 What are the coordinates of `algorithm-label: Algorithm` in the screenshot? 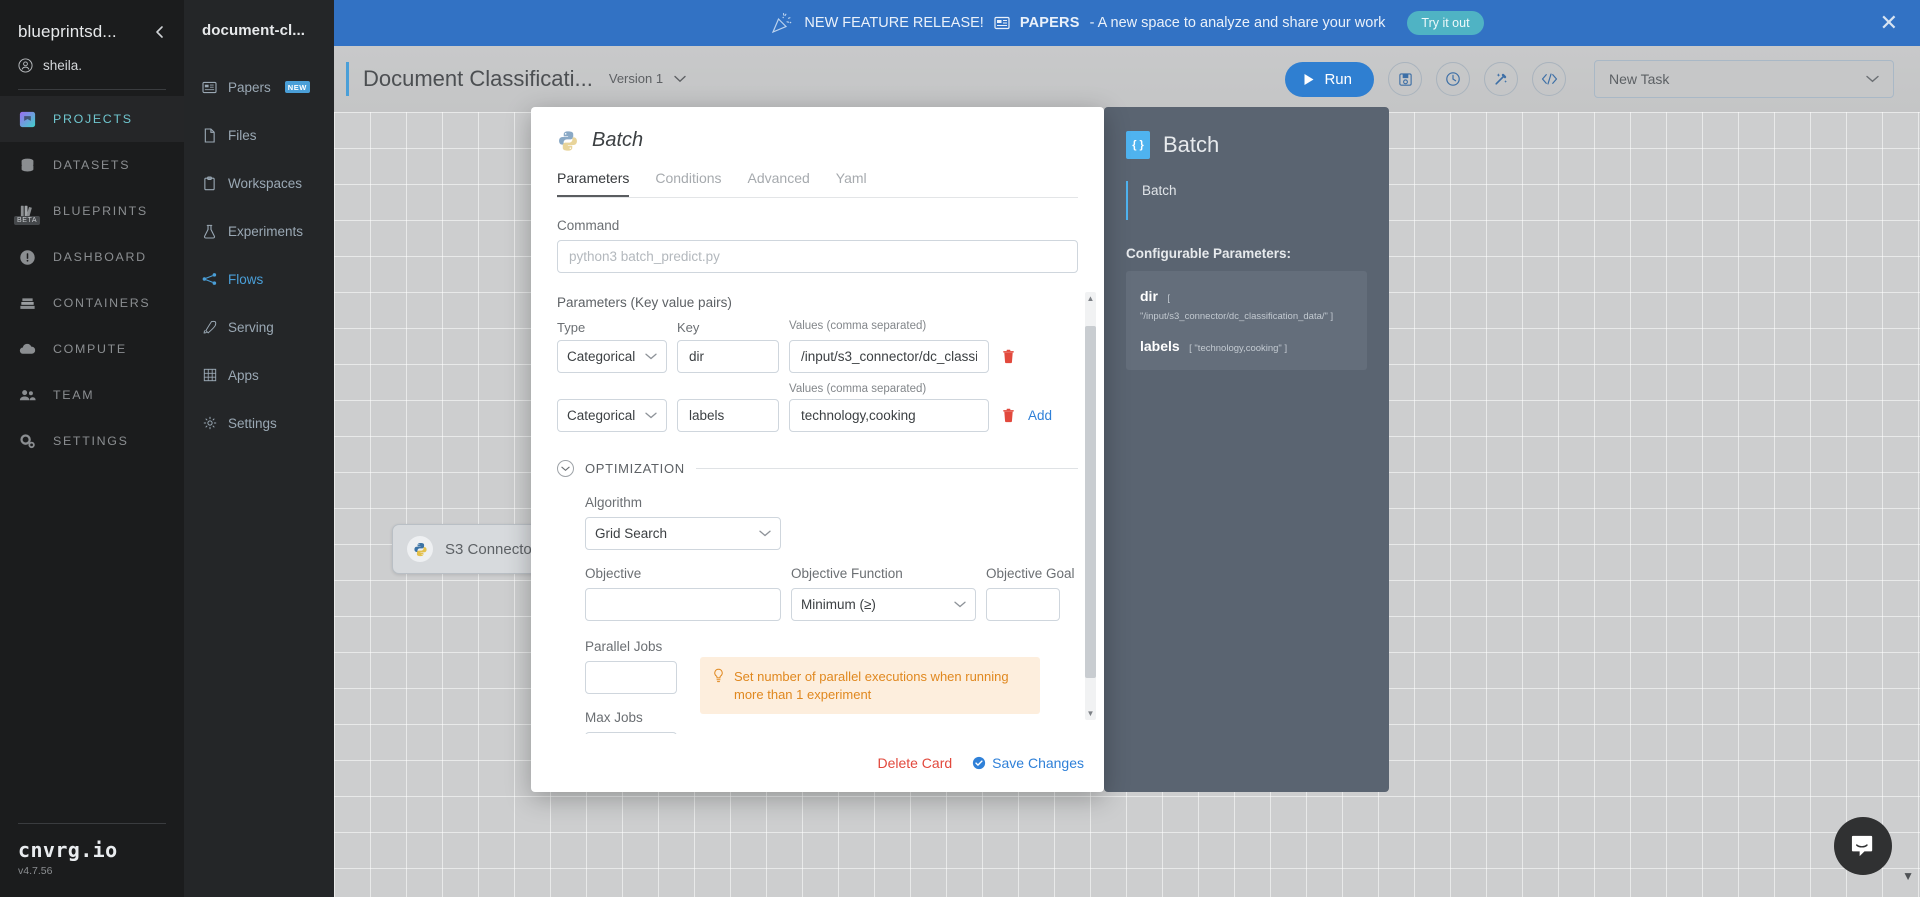 It's located at (614, 502).